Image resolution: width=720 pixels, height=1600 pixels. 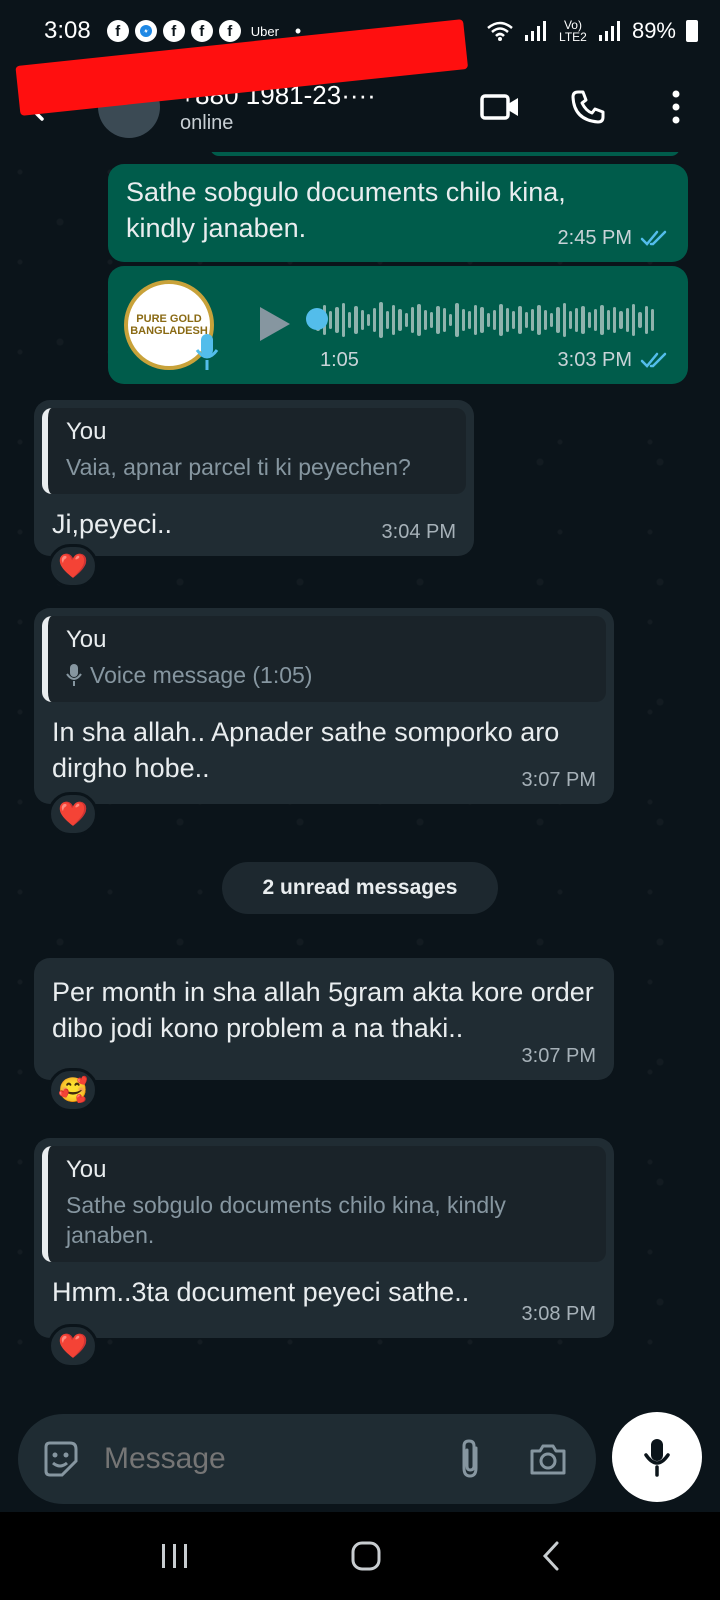 What do you see at coordinates (513, 1459) in the screenshot?
I see `composer-actions` at bounding box center [513, 1459].